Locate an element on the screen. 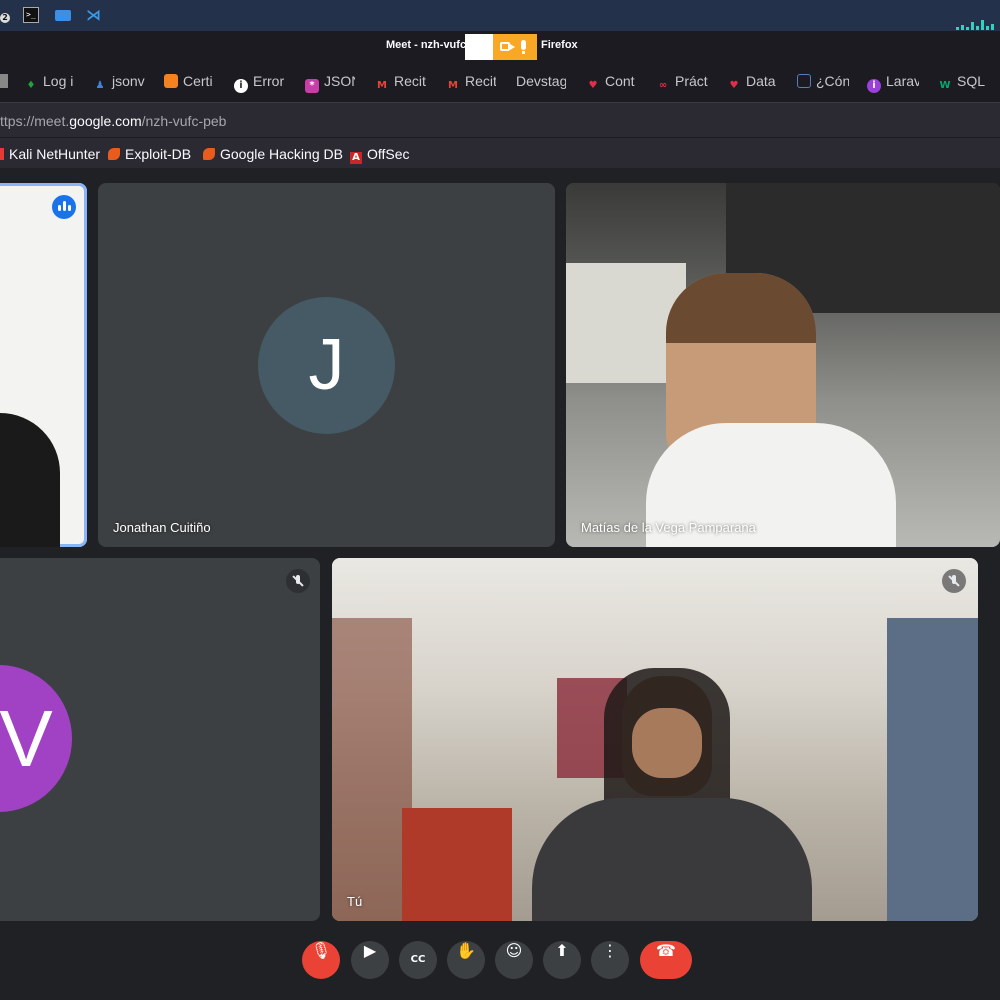  camera-icon: ▶ is located at coordinates (370, 950).